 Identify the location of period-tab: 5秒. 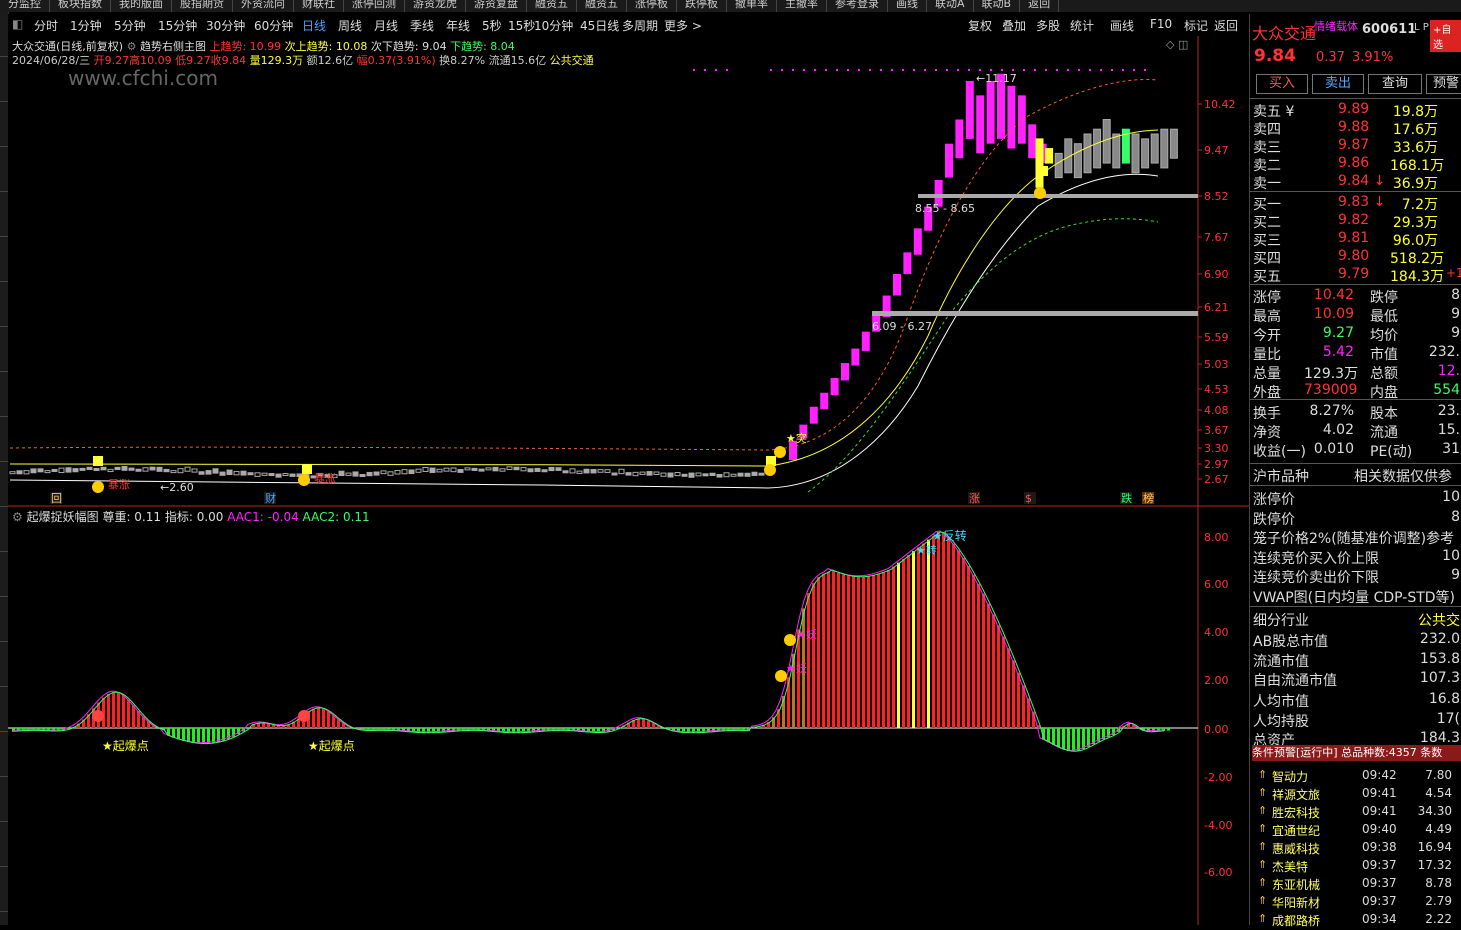
(492, 25).